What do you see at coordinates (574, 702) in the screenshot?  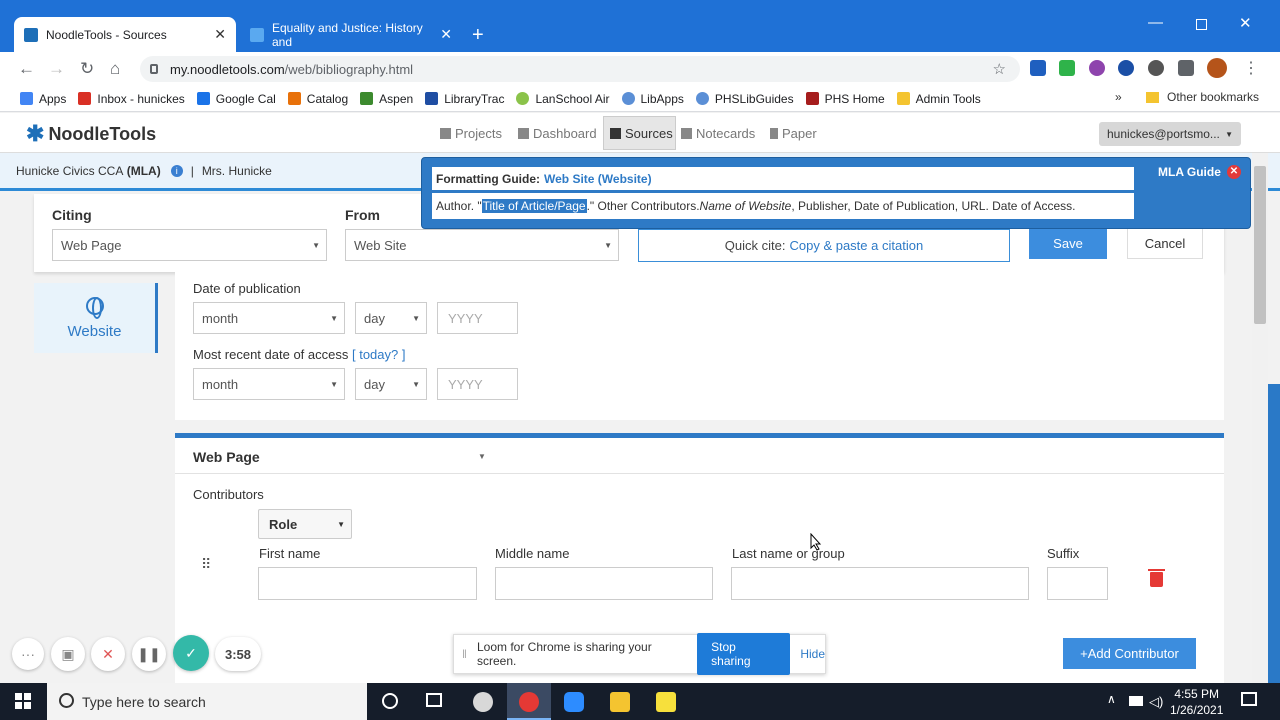 I see `zoom-icon` at bounding box center [574, 702].